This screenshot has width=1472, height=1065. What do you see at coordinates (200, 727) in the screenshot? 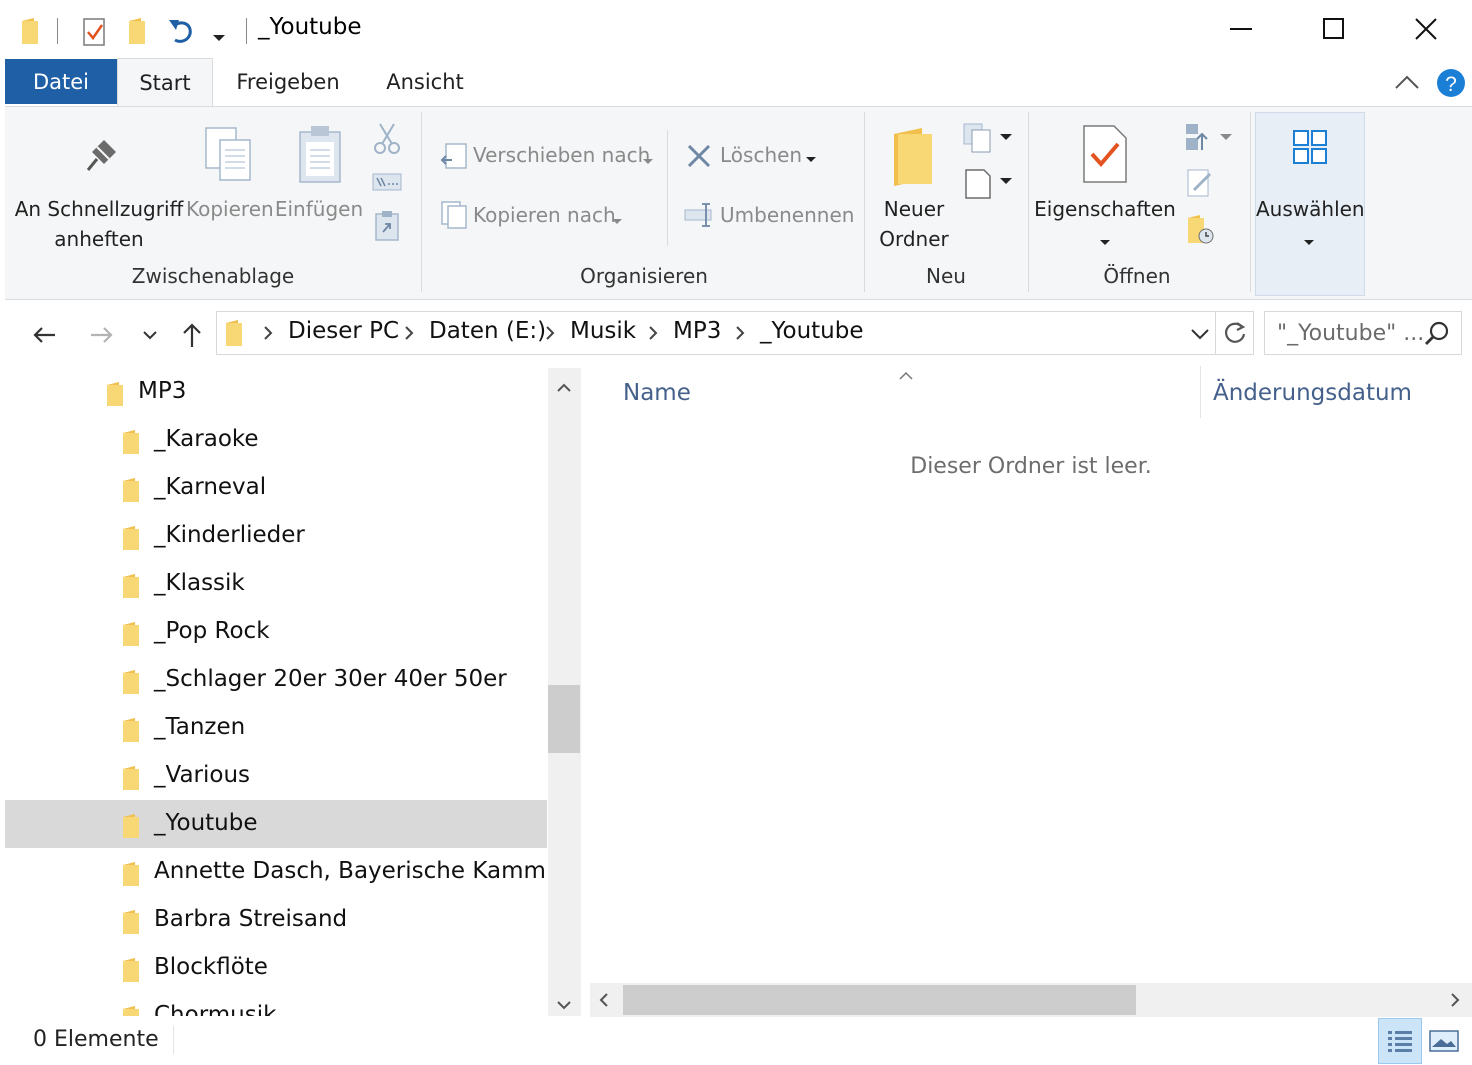
I see `nav-item-label: _Tanzen` at bounding box center [200, 727].